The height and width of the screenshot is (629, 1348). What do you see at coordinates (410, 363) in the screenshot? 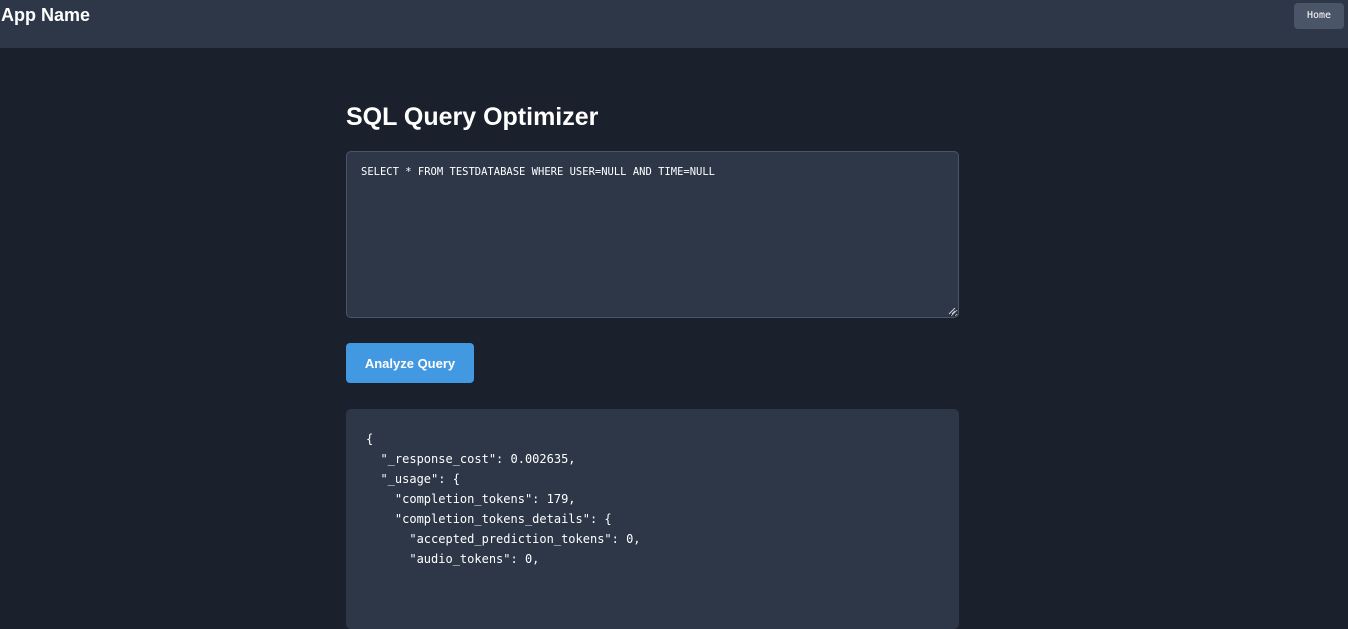
I see `analyze-query-button: Analyze Query` at bounding box center [410, 363].